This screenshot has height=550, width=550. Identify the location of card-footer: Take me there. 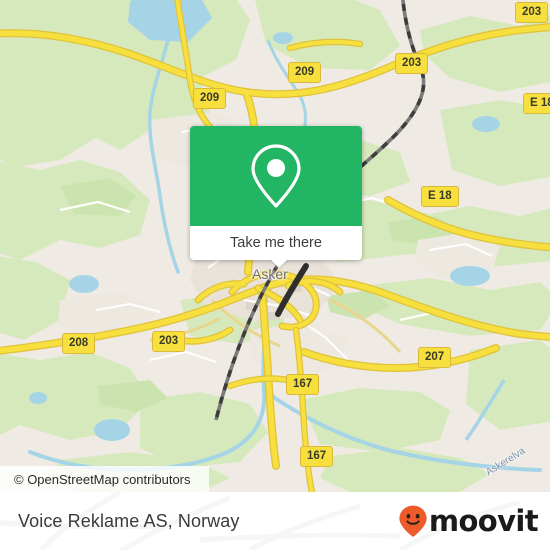
(276, 243).